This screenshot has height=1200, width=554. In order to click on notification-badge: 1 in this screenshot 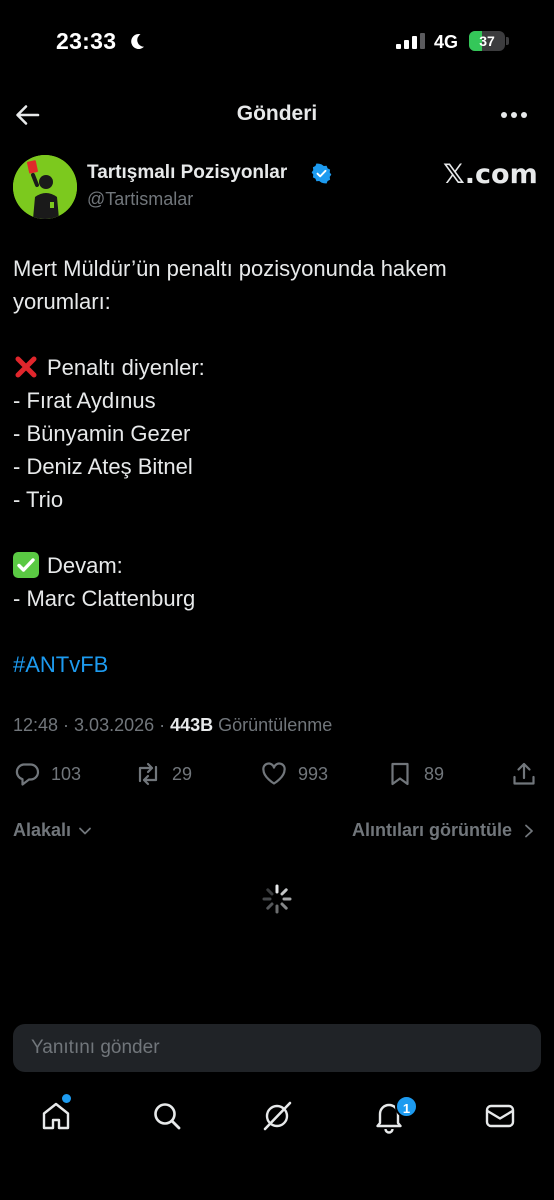, I will do `click(406, 1106)`.